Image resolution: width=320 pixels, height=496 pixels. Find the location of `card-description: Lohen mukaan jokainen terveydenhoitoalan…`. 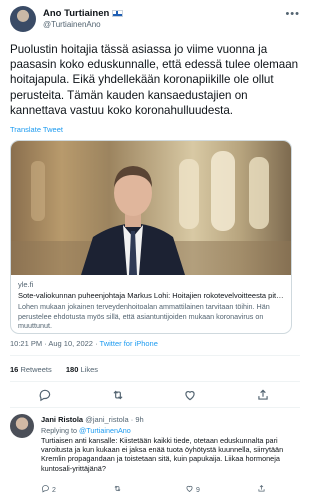

card-description: Lohen mukaan jokainen terveydenhoitoalan… is located at coordinates (144, 316).